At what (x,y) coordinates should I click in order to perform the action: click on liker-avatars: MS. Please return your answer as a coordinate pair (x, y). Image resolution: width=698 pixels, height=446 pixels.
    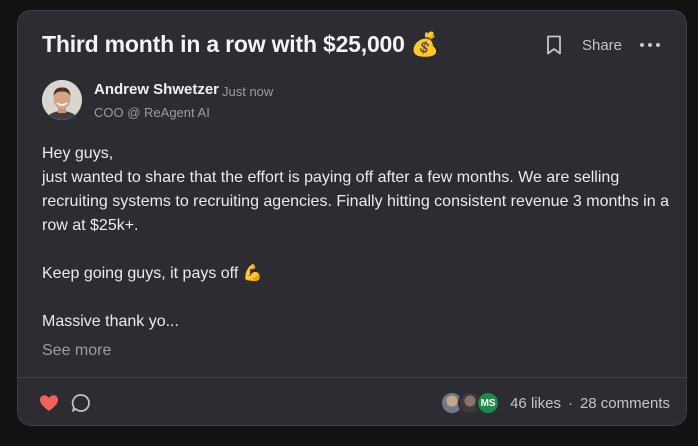
    Looking at the image, I should click on (470, 403).